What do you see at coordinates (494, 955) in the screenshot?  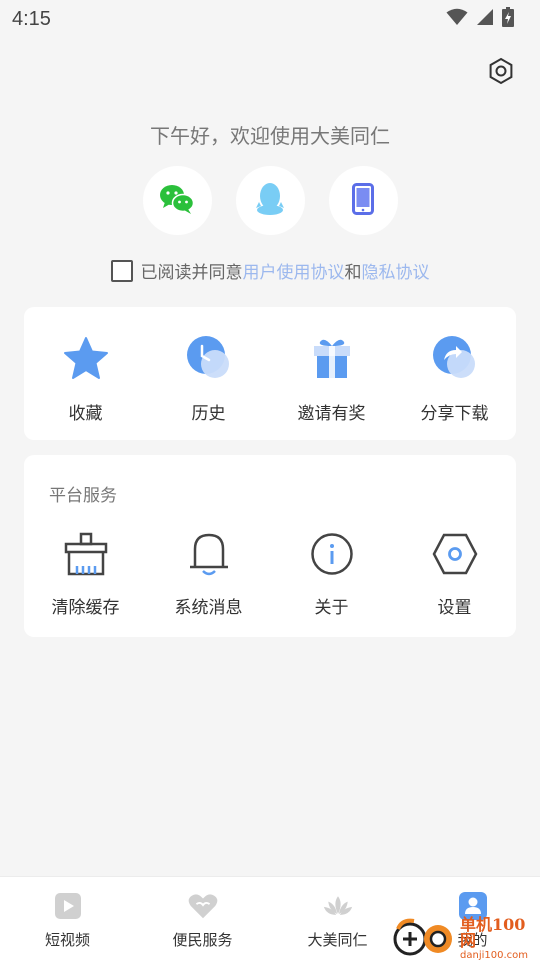 I see `watermark-sub: danji100.com` at bounding box center [494, 955].